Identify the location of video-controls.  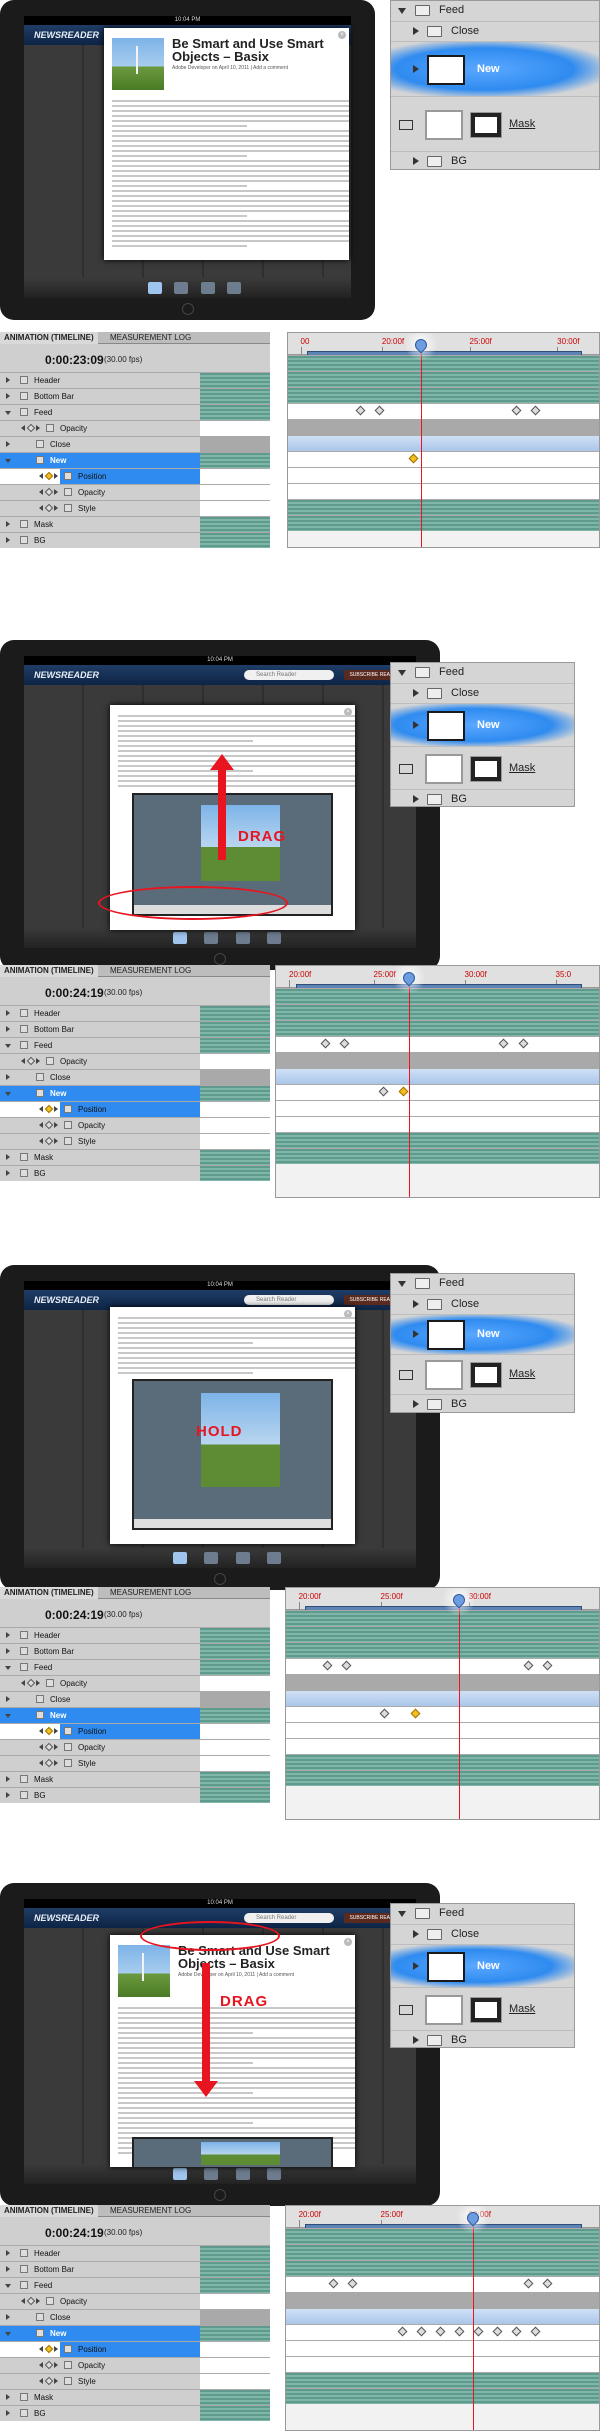
(232, 1523).